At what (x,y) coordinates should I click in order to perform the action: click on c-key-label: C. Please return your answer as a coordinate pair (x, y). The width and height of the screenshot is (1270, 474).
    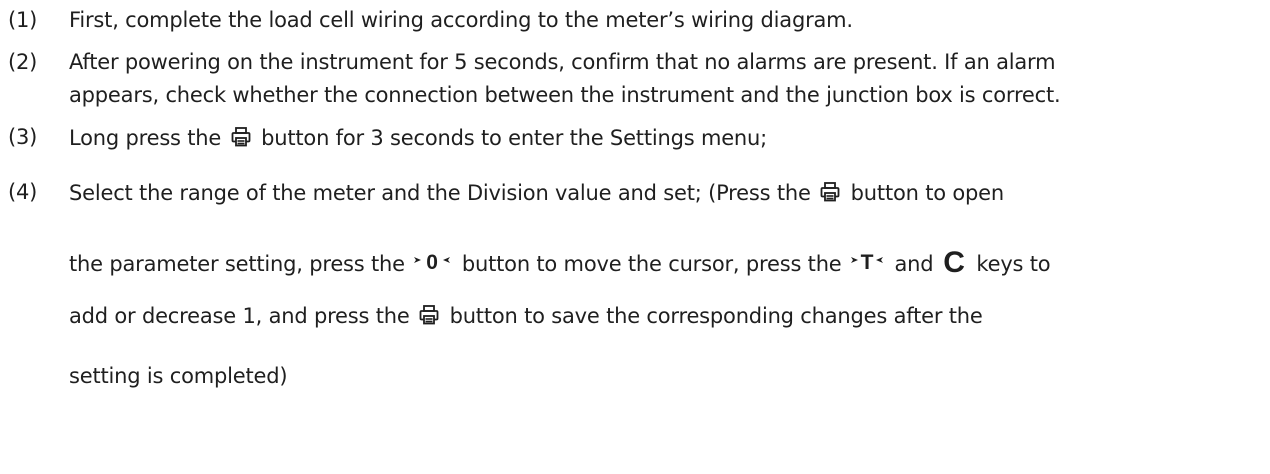
    Looking at the image, I should click on (953, 261).